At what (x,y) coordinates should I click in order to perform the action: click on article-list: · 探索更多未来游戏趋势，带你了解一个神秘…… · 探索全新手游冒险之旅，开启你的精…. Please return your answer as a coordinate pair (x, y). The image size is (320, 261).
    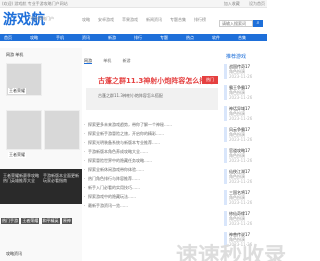
    Looking at the image, I should click on (153, 165).